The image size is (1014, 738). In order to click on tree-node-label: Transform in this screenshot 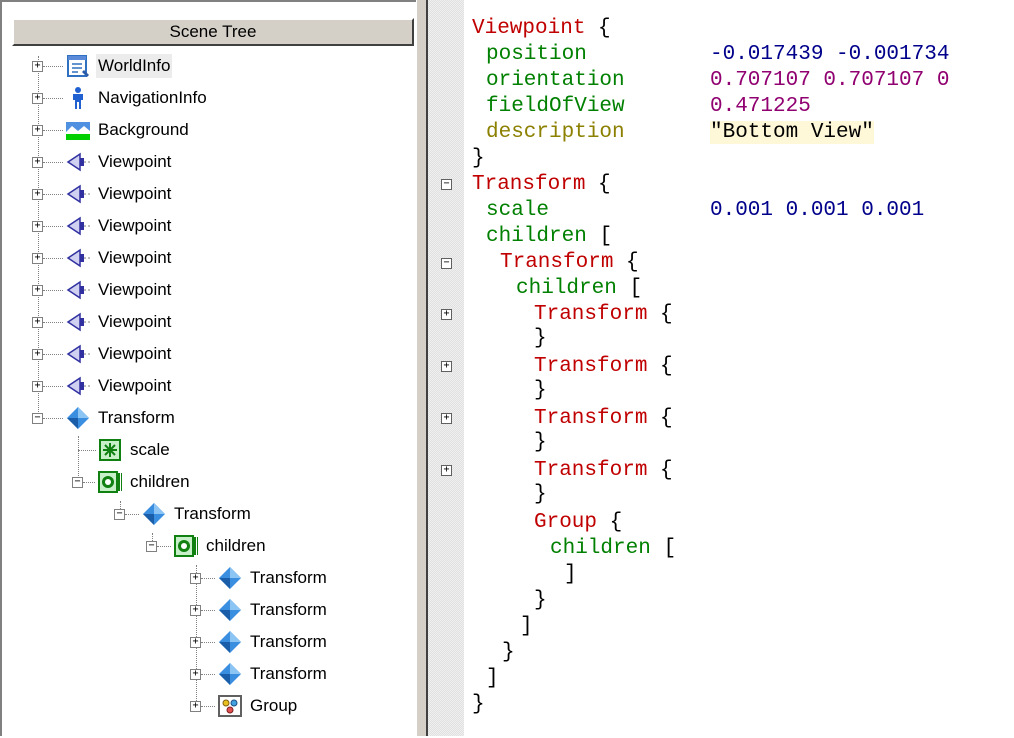, I will do `click(212, 513)`.